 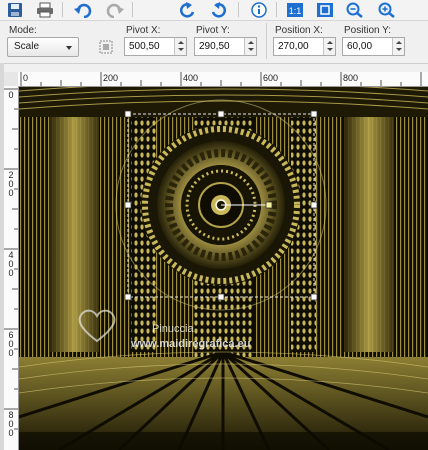 I want to click on position-y-label: Position Y:, so click(x=368, y=30).